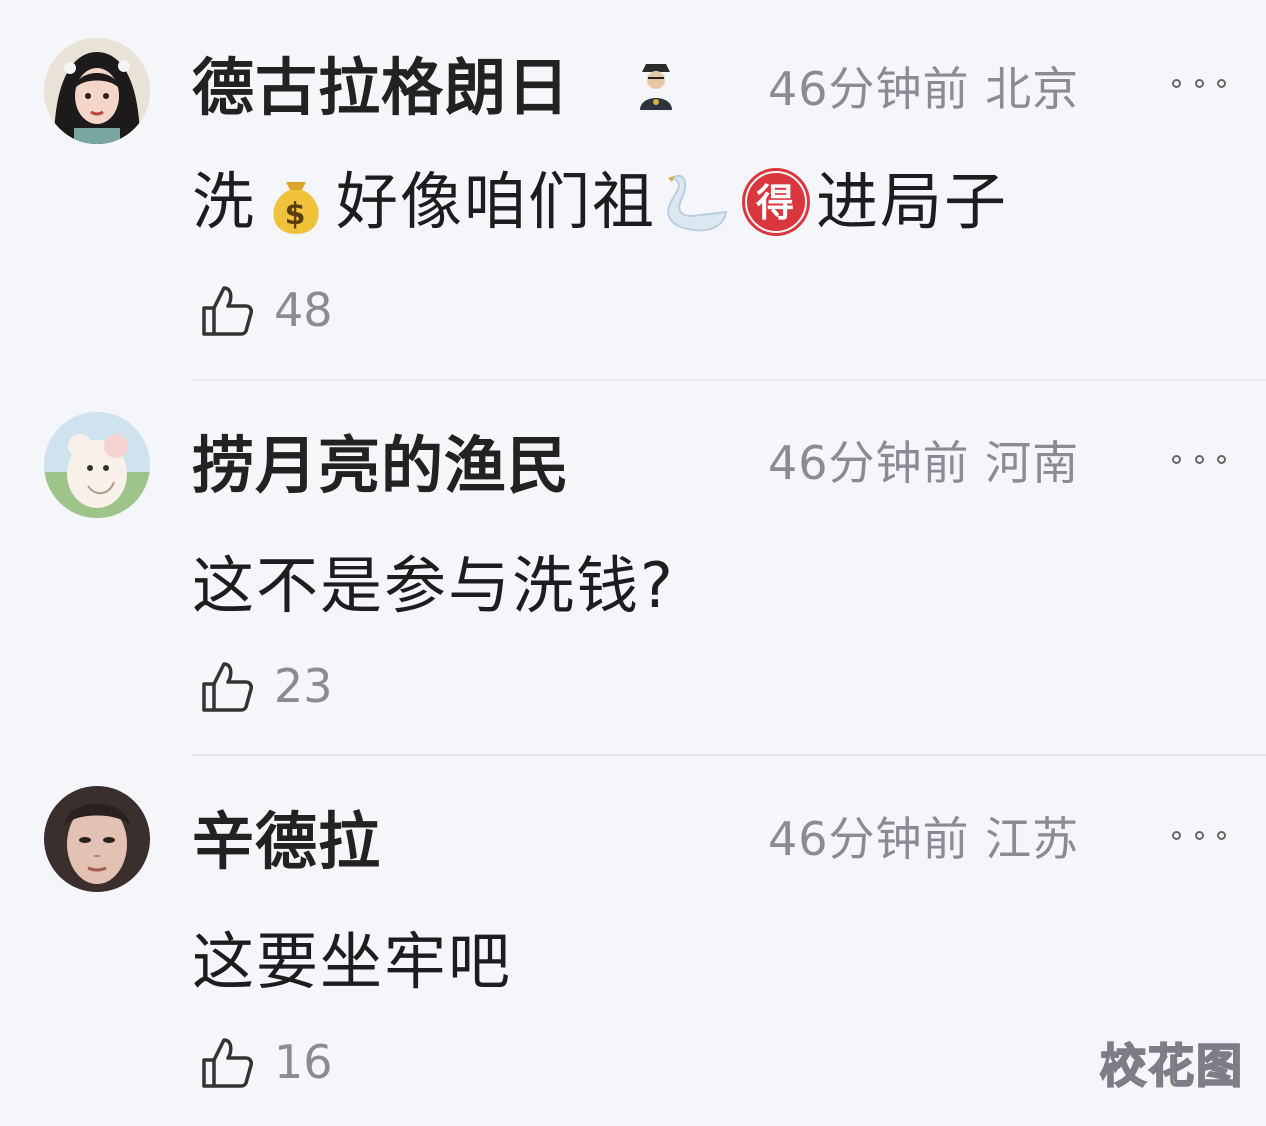 This screenshot has width=1266, height=1126. What do you see at coordinates (912, 201) in the screenshot?
I see `comment-text-part: 进局子` at bounding box center [912, 201].